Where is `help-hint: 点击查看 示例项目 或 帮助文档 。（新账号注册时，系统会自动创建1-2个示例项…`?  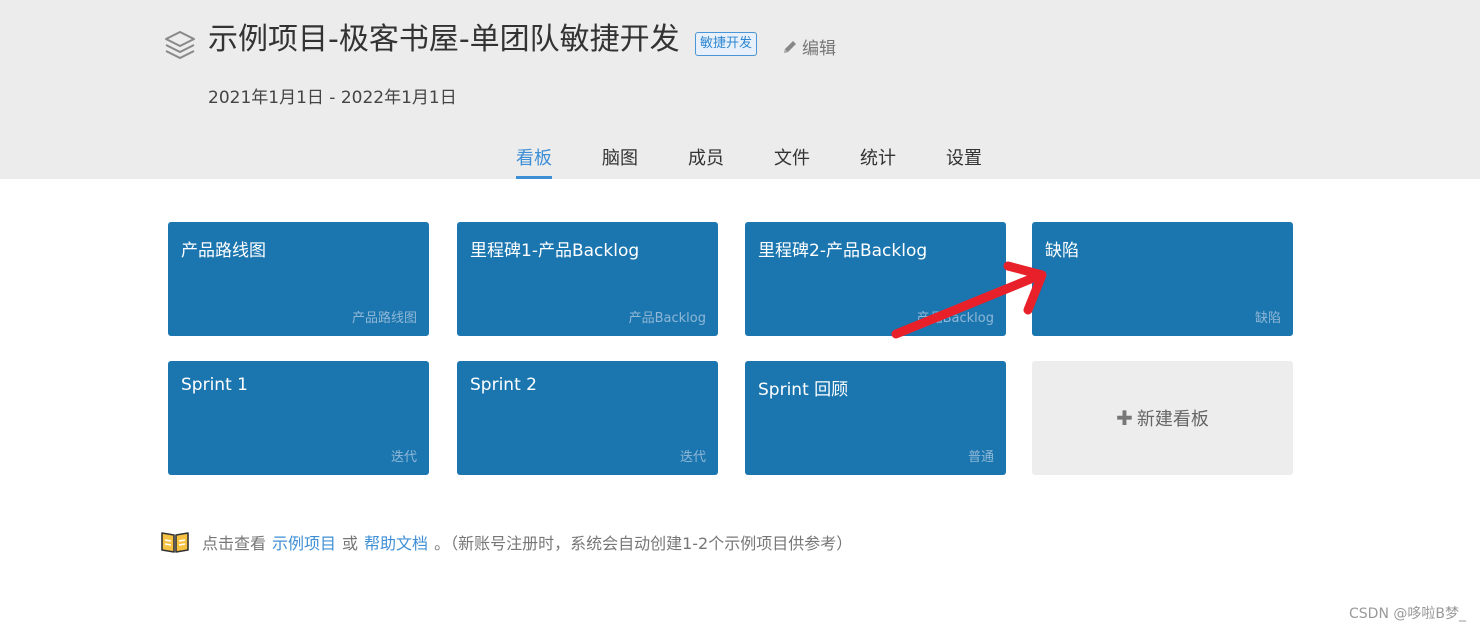 help-hint: 点击查看 示例项目 或 帮助文档 。（新账号注册时，系统会自动创建1-2个示例项… is located at coordinates (506, 542).